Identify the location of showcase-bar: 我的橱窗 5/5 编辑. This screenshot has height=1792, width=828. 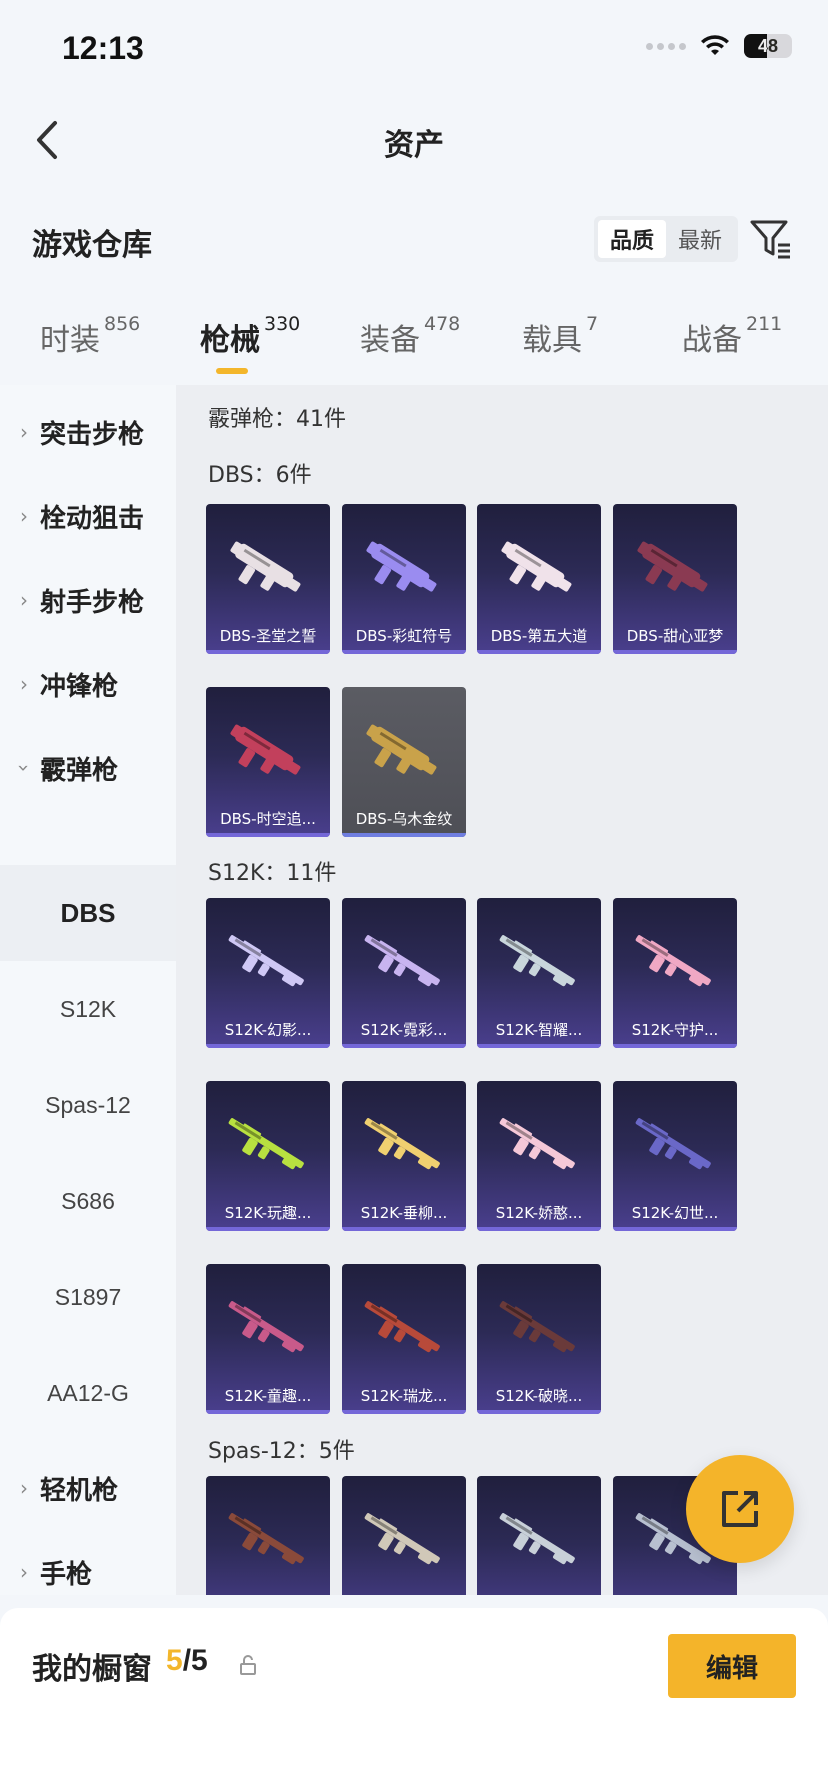
(414, 1700).